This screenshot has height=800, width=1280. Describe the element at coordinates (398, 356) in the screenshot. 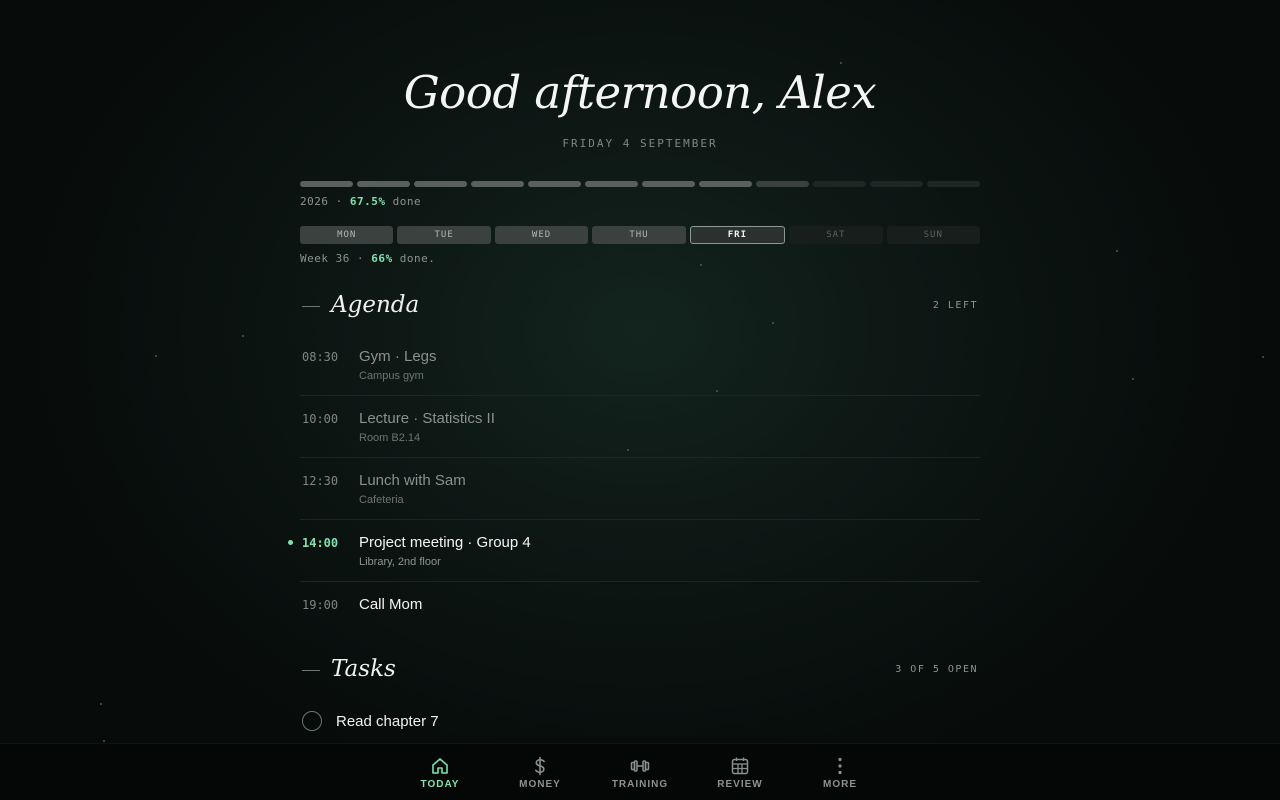

I see `event-title: Gym · Legs` at that location.